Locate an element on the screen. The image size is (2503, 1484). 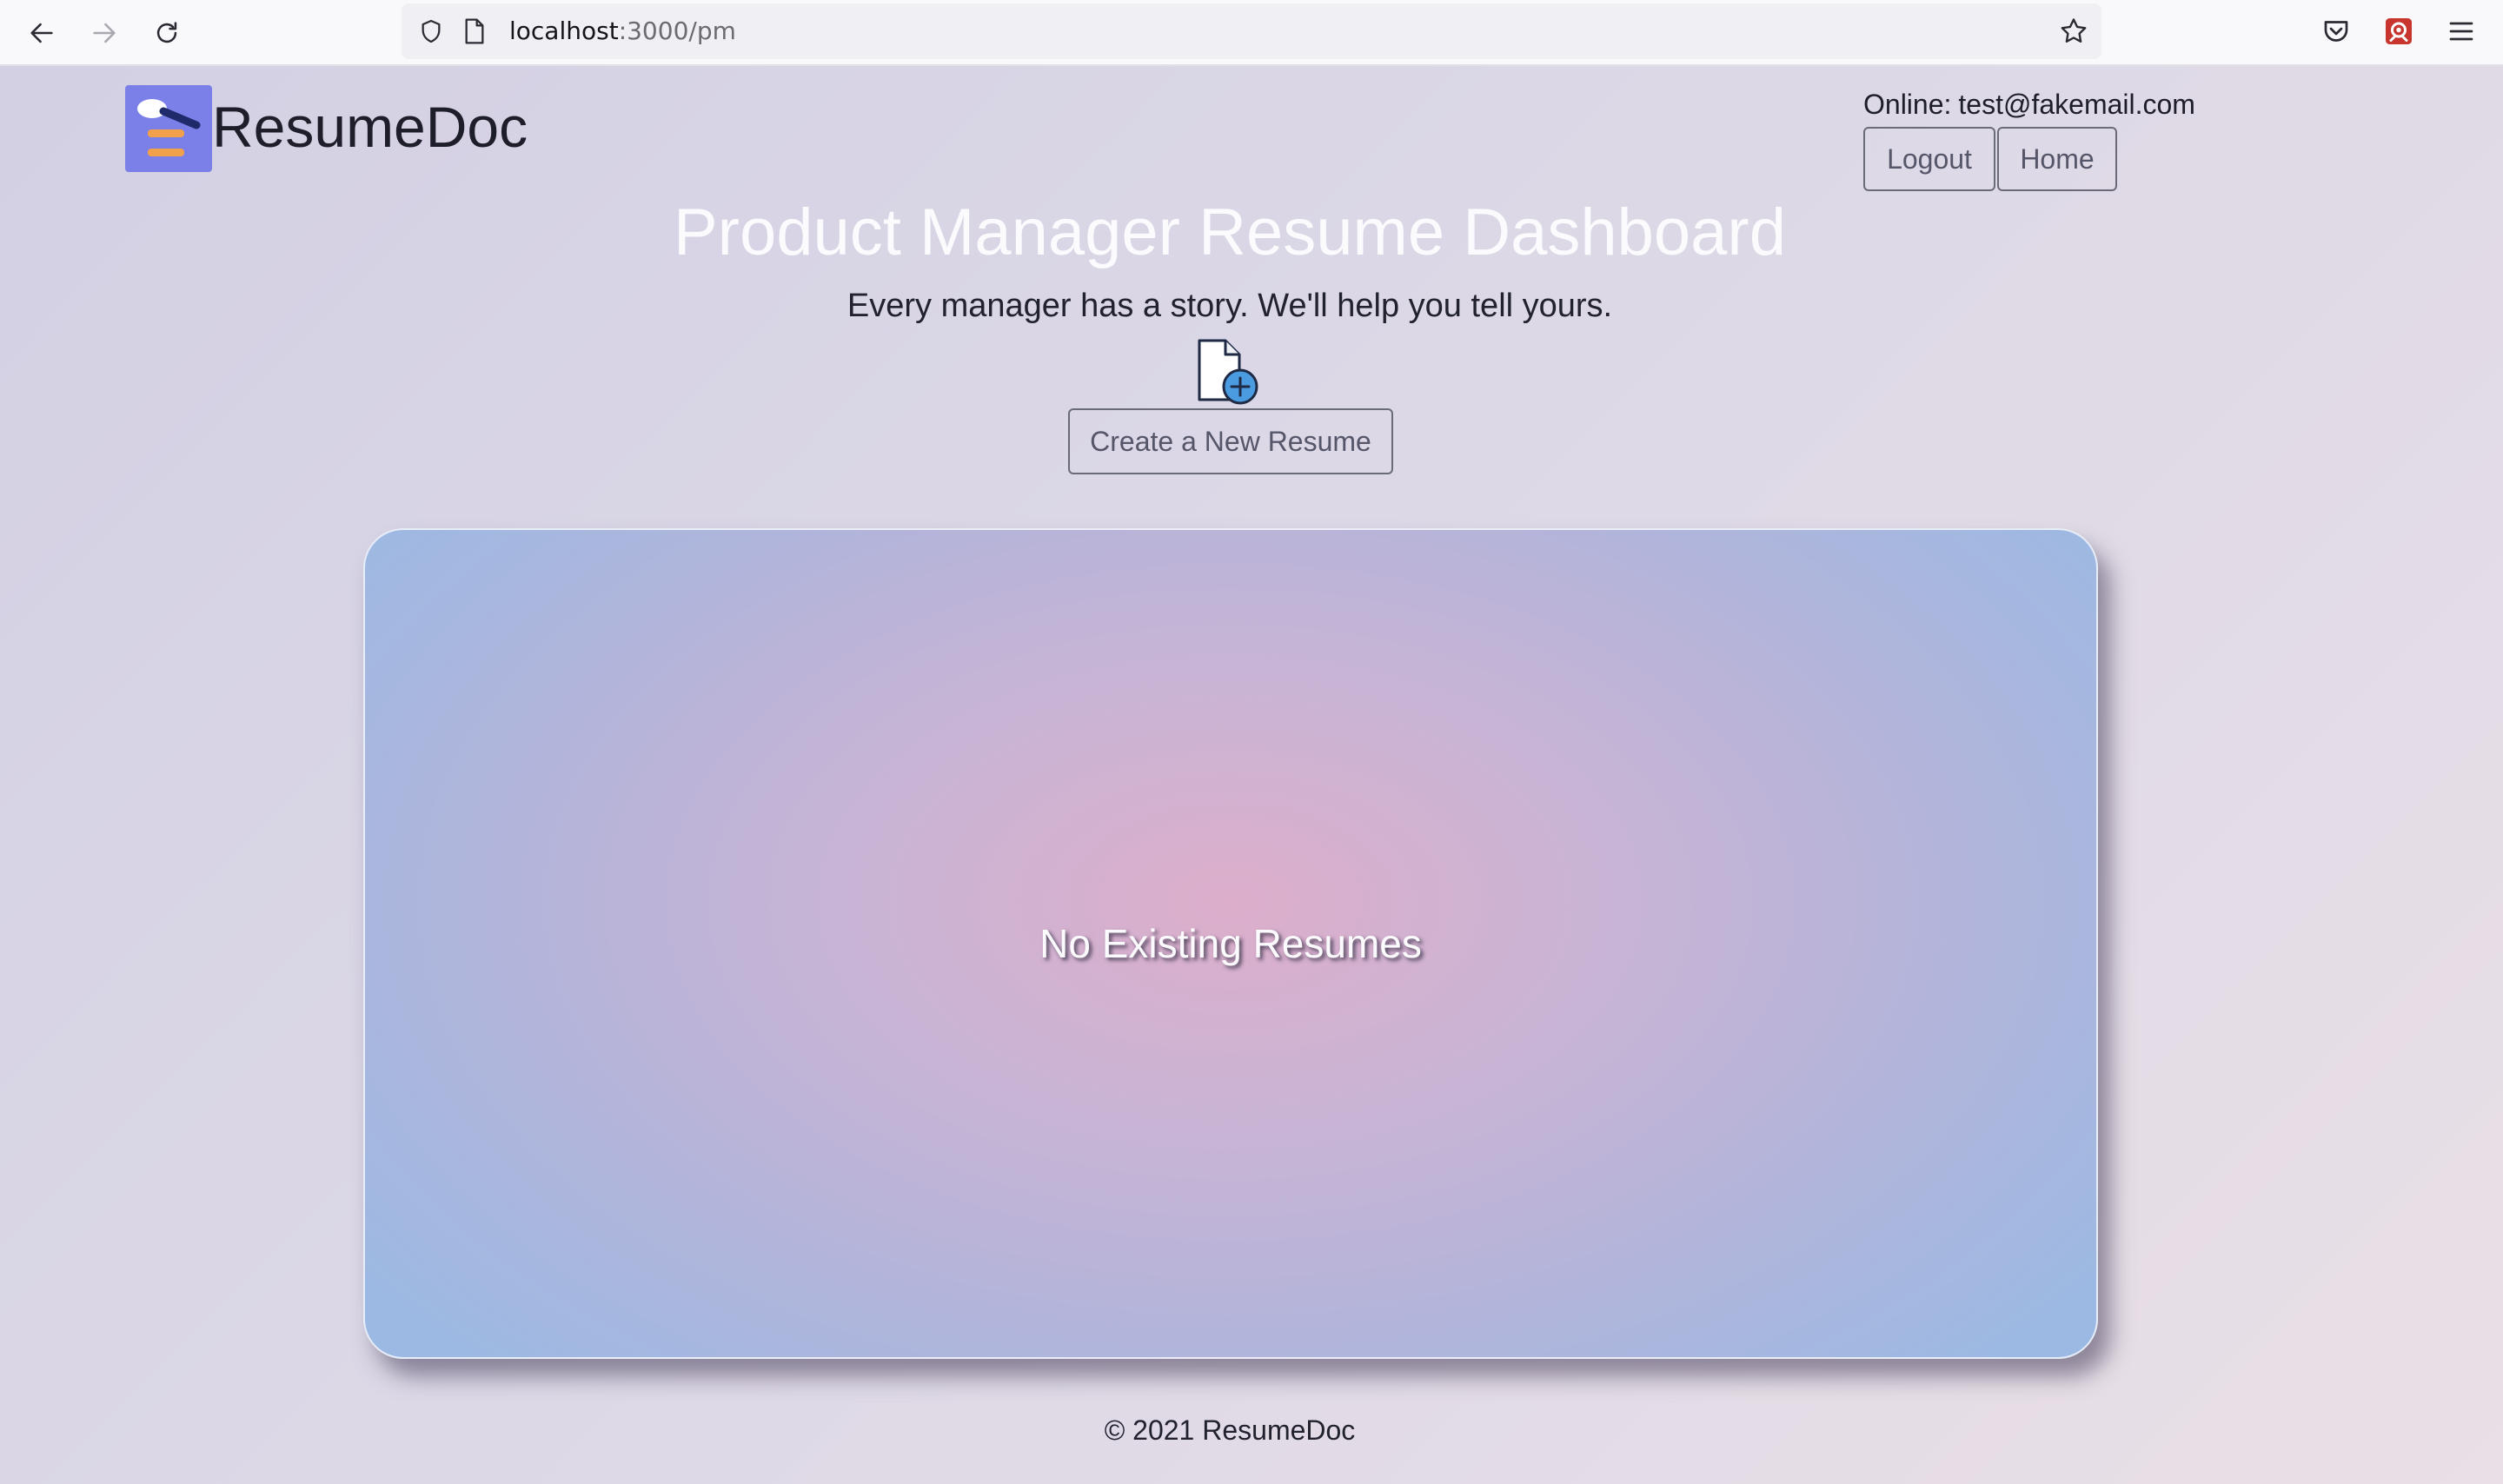
browser-toolbar: localhost:3000/pm is located at coordinates (1251, 33).